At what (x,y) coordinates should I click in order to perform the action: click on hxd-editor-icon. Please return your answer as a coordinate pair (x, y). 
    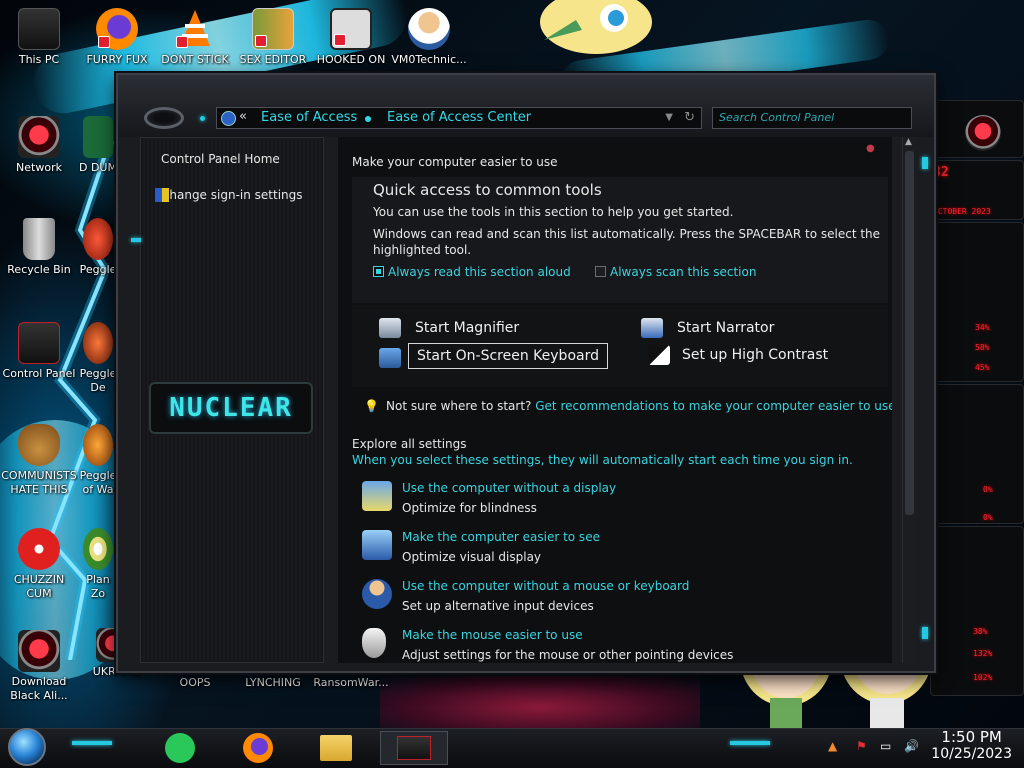
    Looking at the image, I should click on (273, 29).